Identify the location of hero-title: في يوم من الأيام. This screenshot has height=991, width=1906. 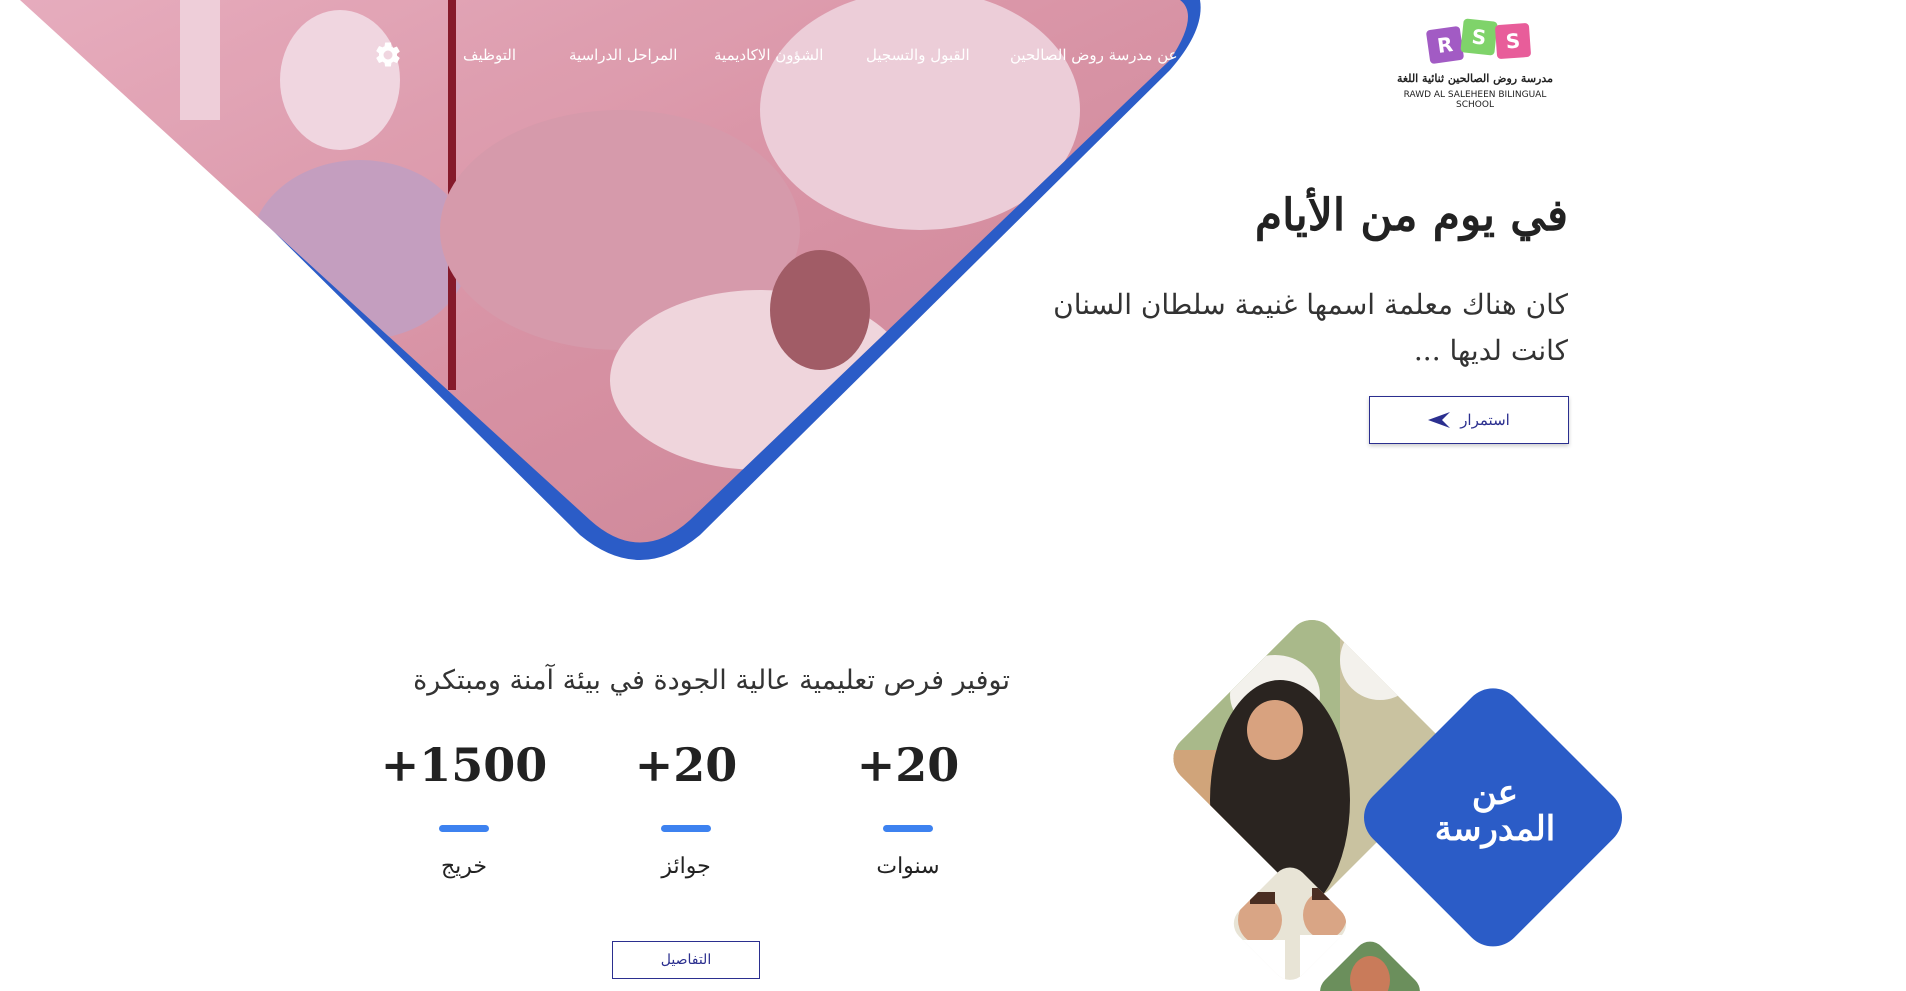
(1411, 215).